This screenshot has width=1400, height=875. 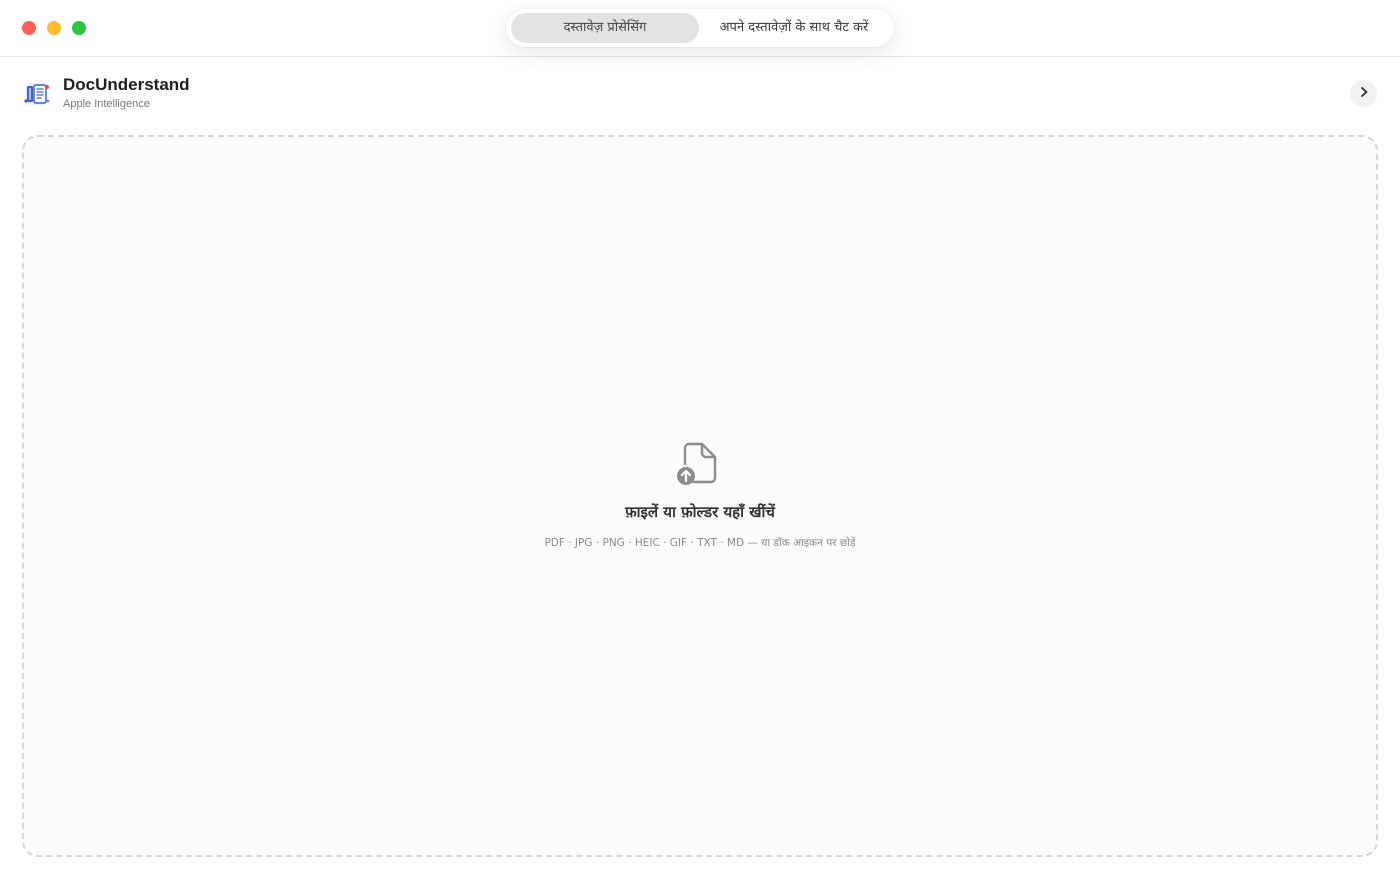 I want to click on document-upload-icon, so click(x=696, y=463).